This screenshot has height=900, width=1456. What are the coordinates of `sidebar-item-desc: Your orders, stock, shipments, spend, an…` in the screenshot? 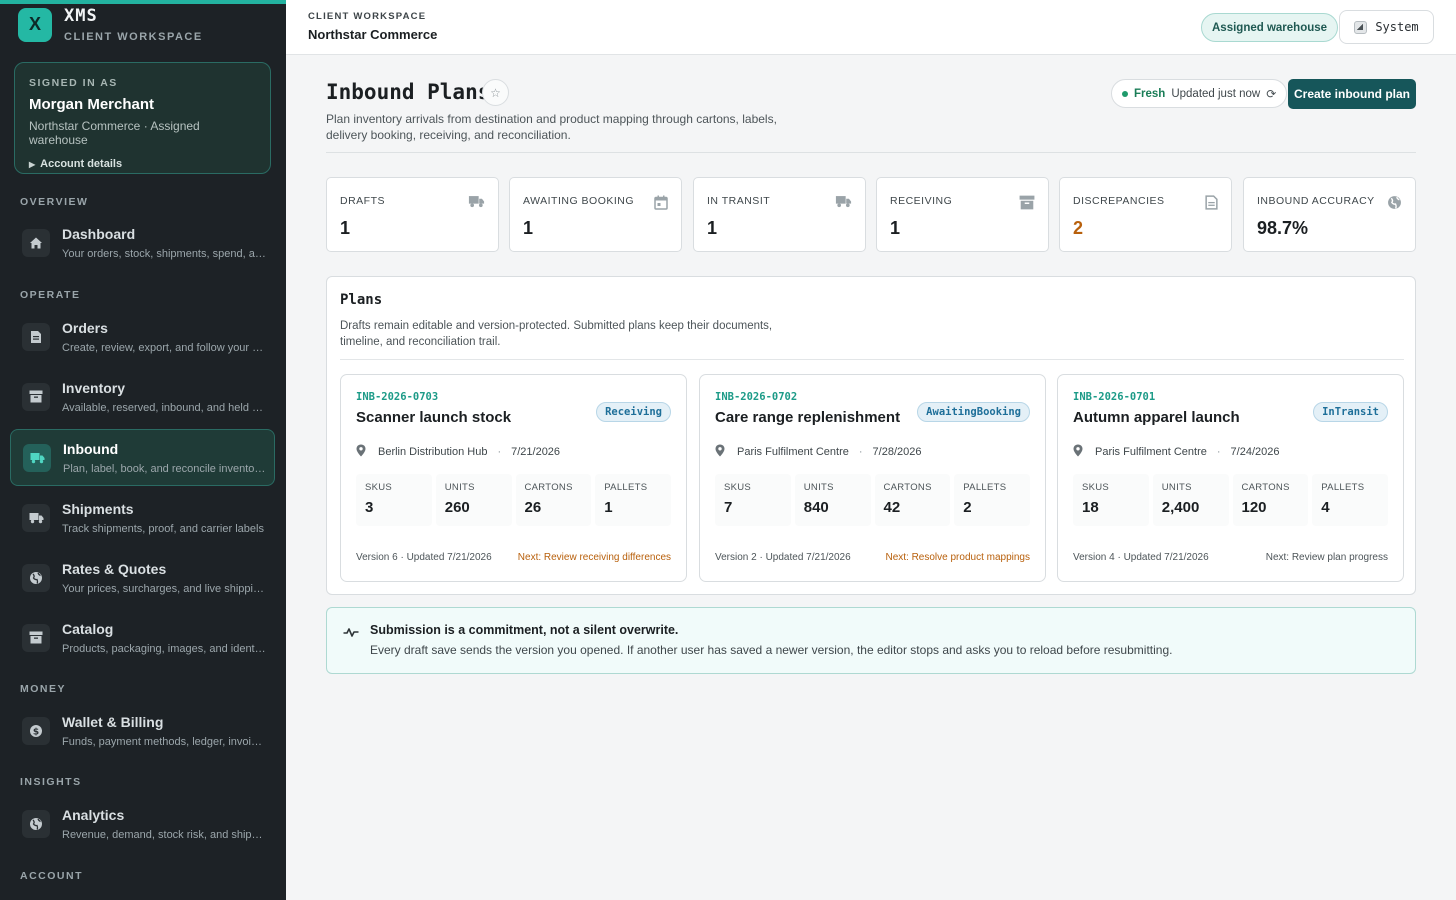 It's located at (164, 253).